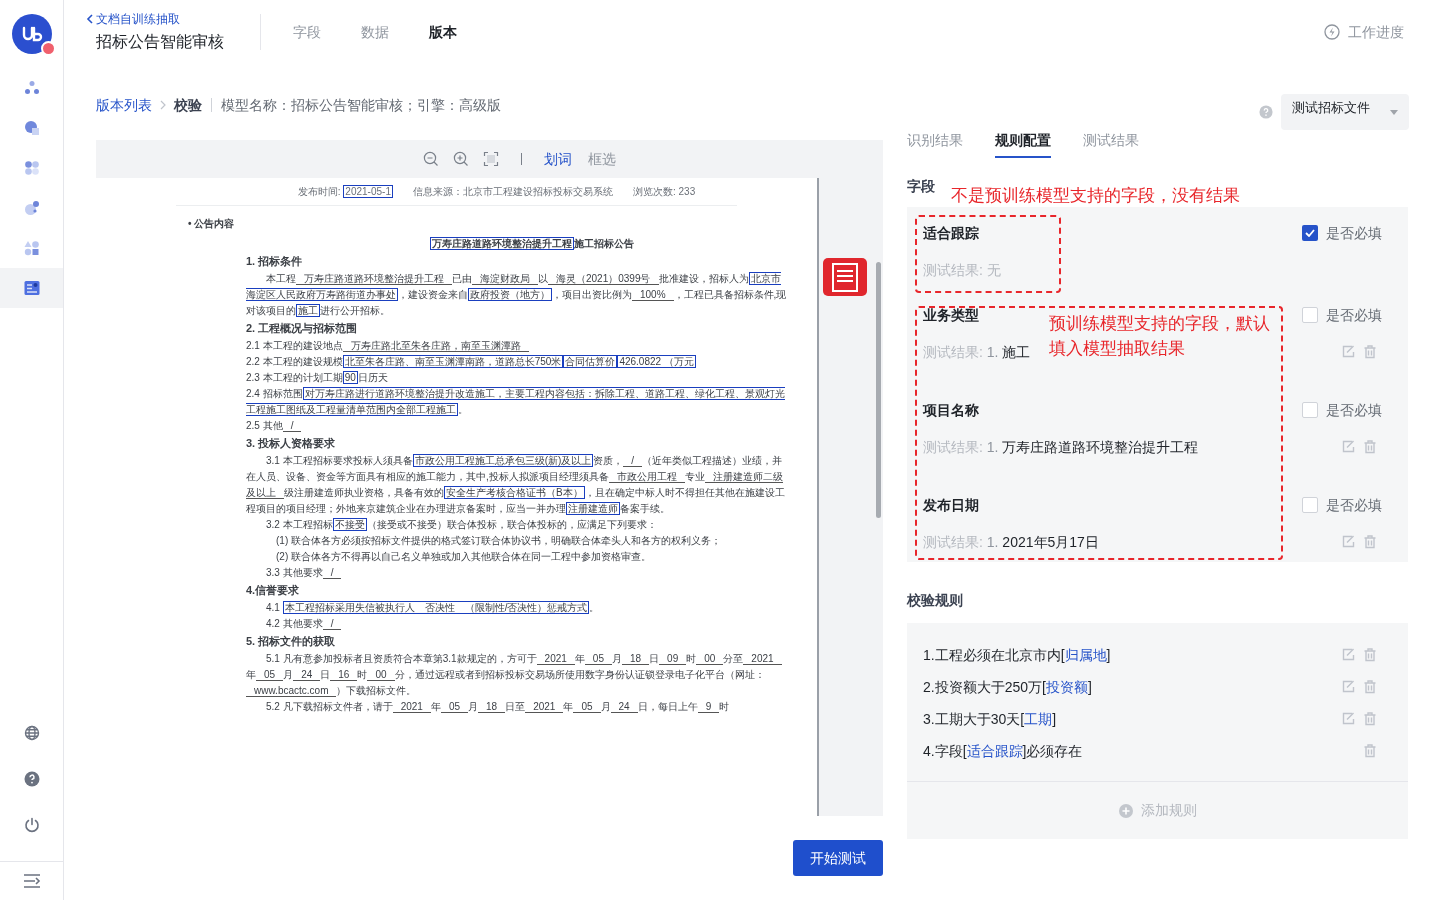  Describe the element at coordinates (31, 208) in the screenshot. I see `bubbles-icon` at that location.